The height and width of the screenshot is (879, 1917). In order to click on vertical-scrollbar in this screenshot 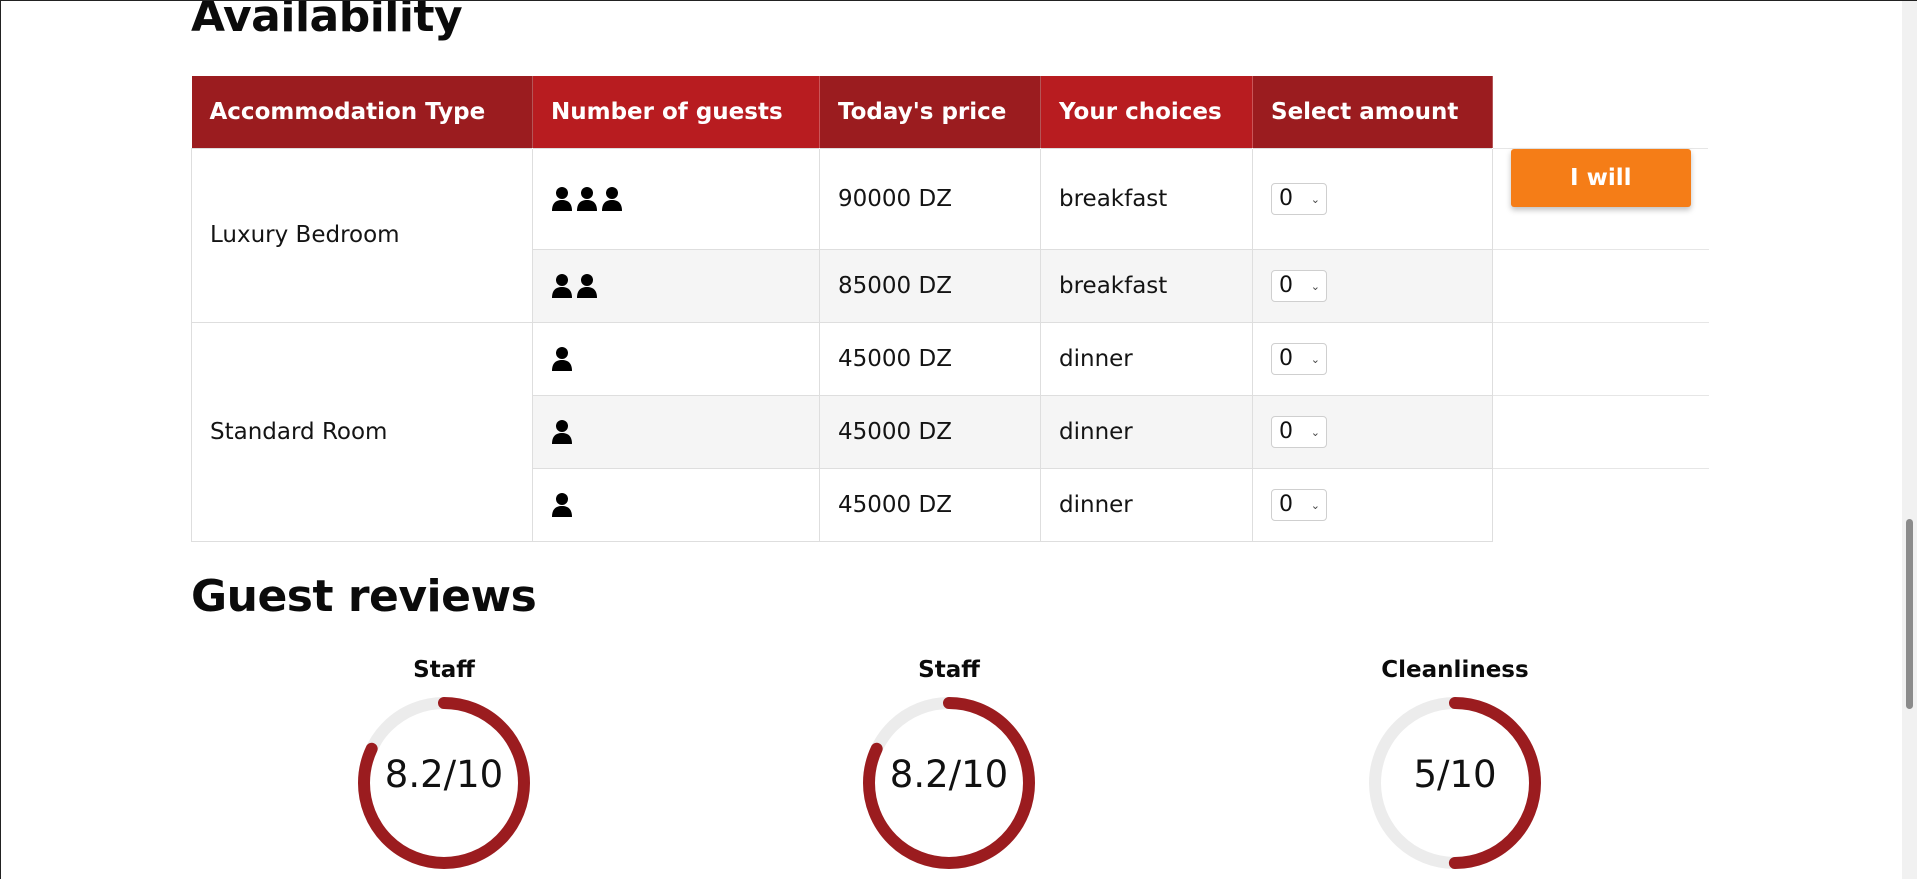, I will do `click(1909, 440)`.